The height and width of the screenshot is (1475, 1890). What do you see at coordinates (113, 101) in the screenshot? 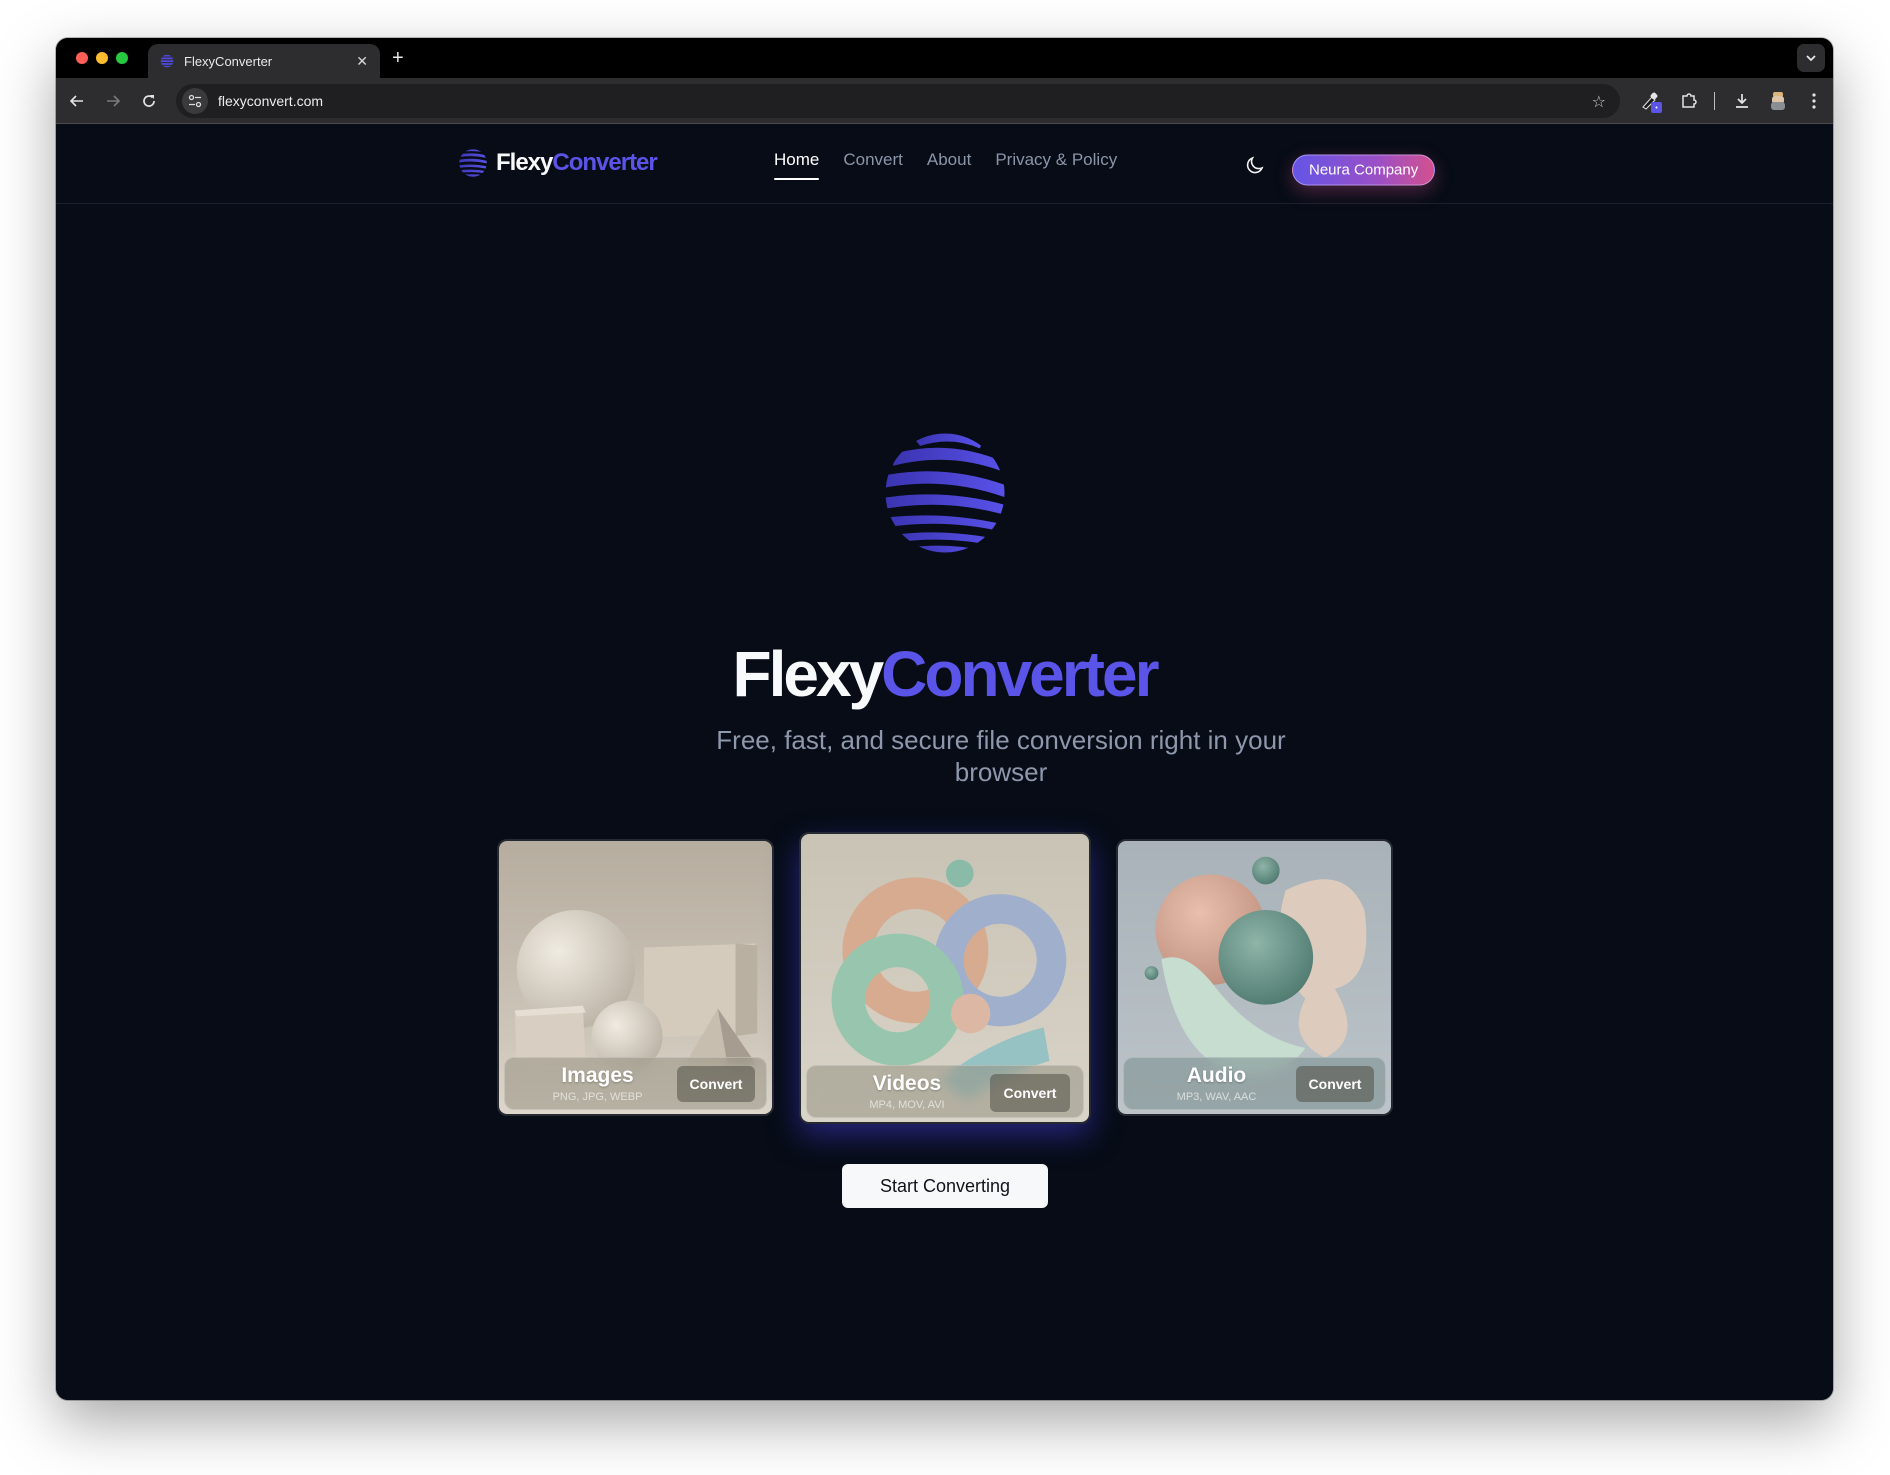
I see `forward-arrow-icon` at bounding box center [113, 101].